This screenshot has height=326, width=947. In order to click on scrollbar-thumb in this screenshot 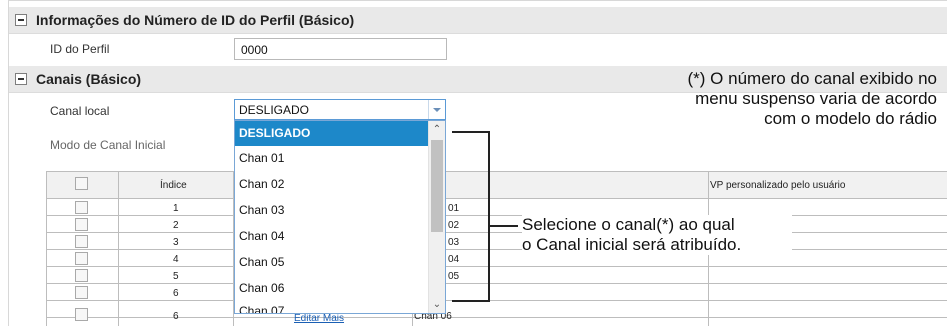, I will do `click(437, 186)`.